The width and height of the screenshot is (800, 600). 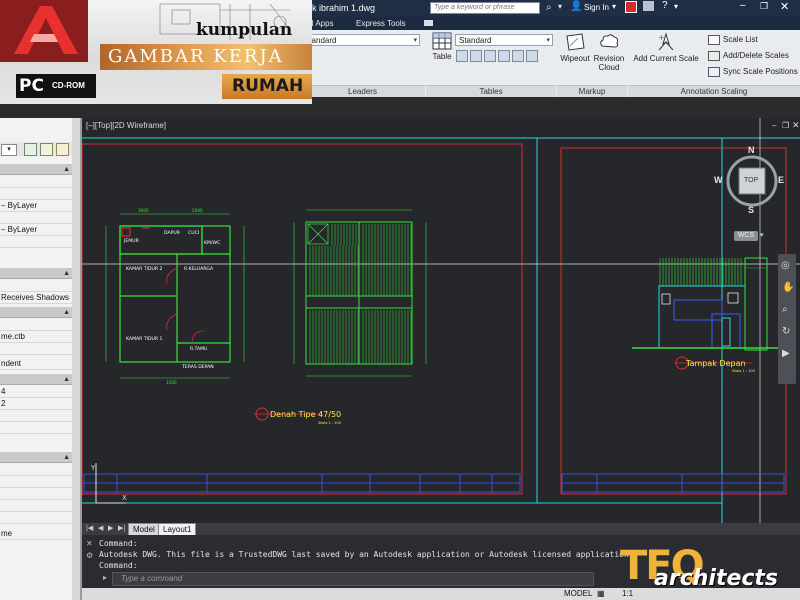 What do you see at coordinates (578, 593) in the screenshot?
I see `model-space-toggle: MODEL` at bounding box center [578, 593].